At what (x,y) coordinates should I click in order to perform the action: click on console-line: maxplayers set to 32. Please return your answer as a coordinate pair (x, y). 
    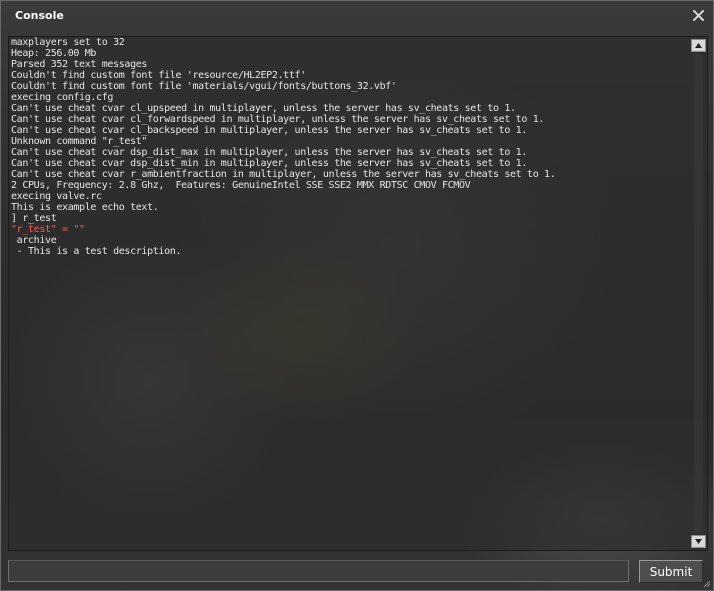
    Looking at the image, I should click on (68, 42).